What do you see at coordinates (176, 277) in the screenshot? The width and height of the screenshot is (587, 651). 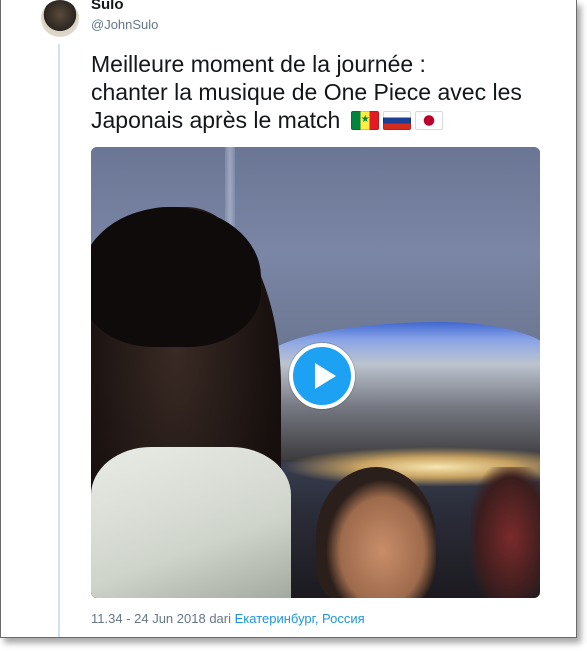 I see `video-person-left-hair` at bounding box center [176, 277].